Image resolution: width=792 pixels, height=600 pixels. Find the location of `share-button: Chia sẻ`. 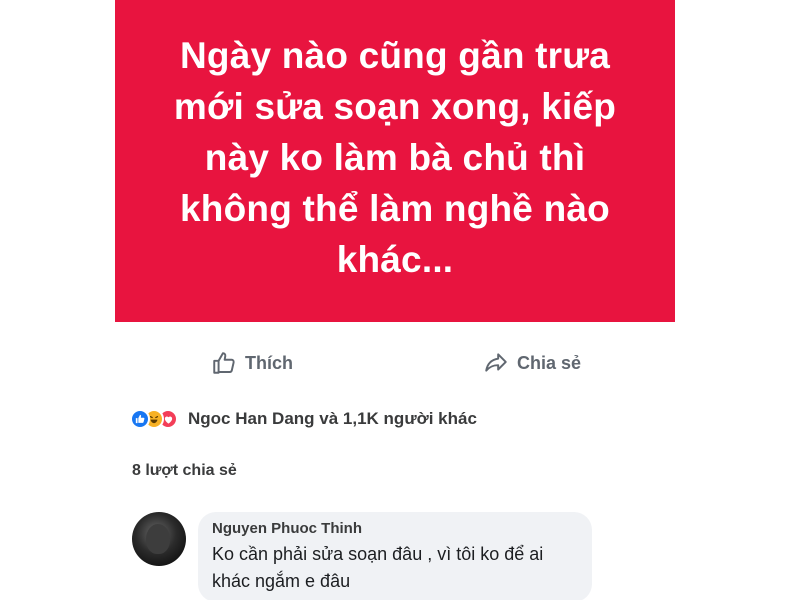

share-button: Chia sẻ is located at coordinates (532, 363).